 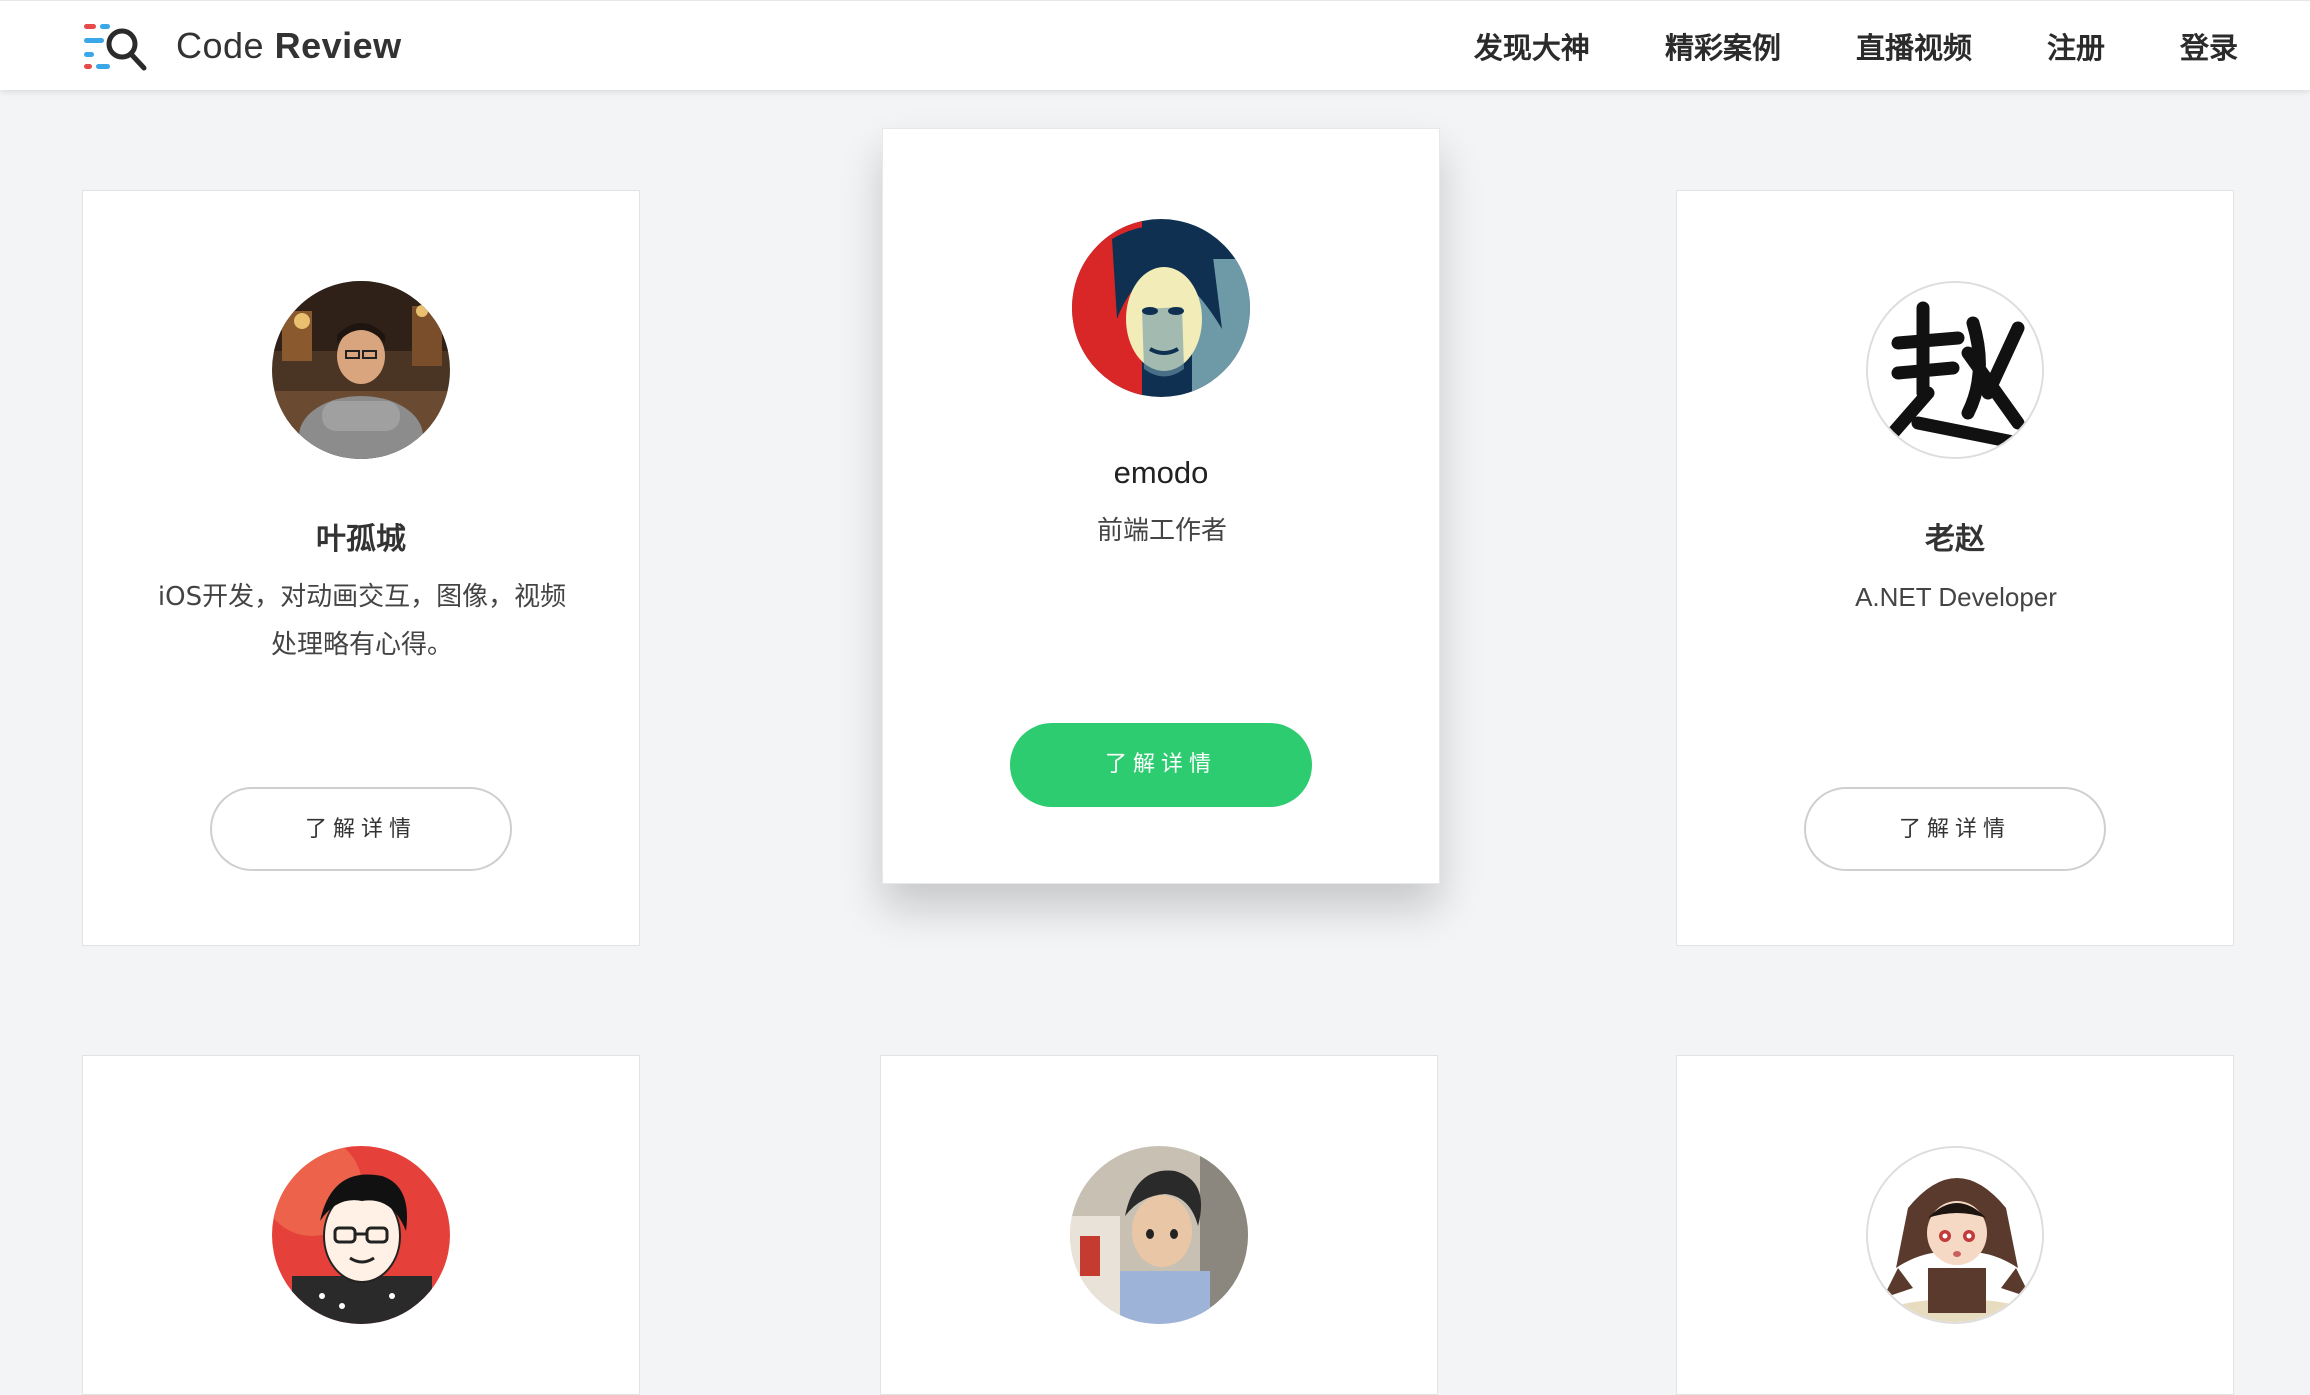 I want to click on main-nav: 发现大神 精彩案例 直播视频 注册 登录, so click(x=1818, y=46).